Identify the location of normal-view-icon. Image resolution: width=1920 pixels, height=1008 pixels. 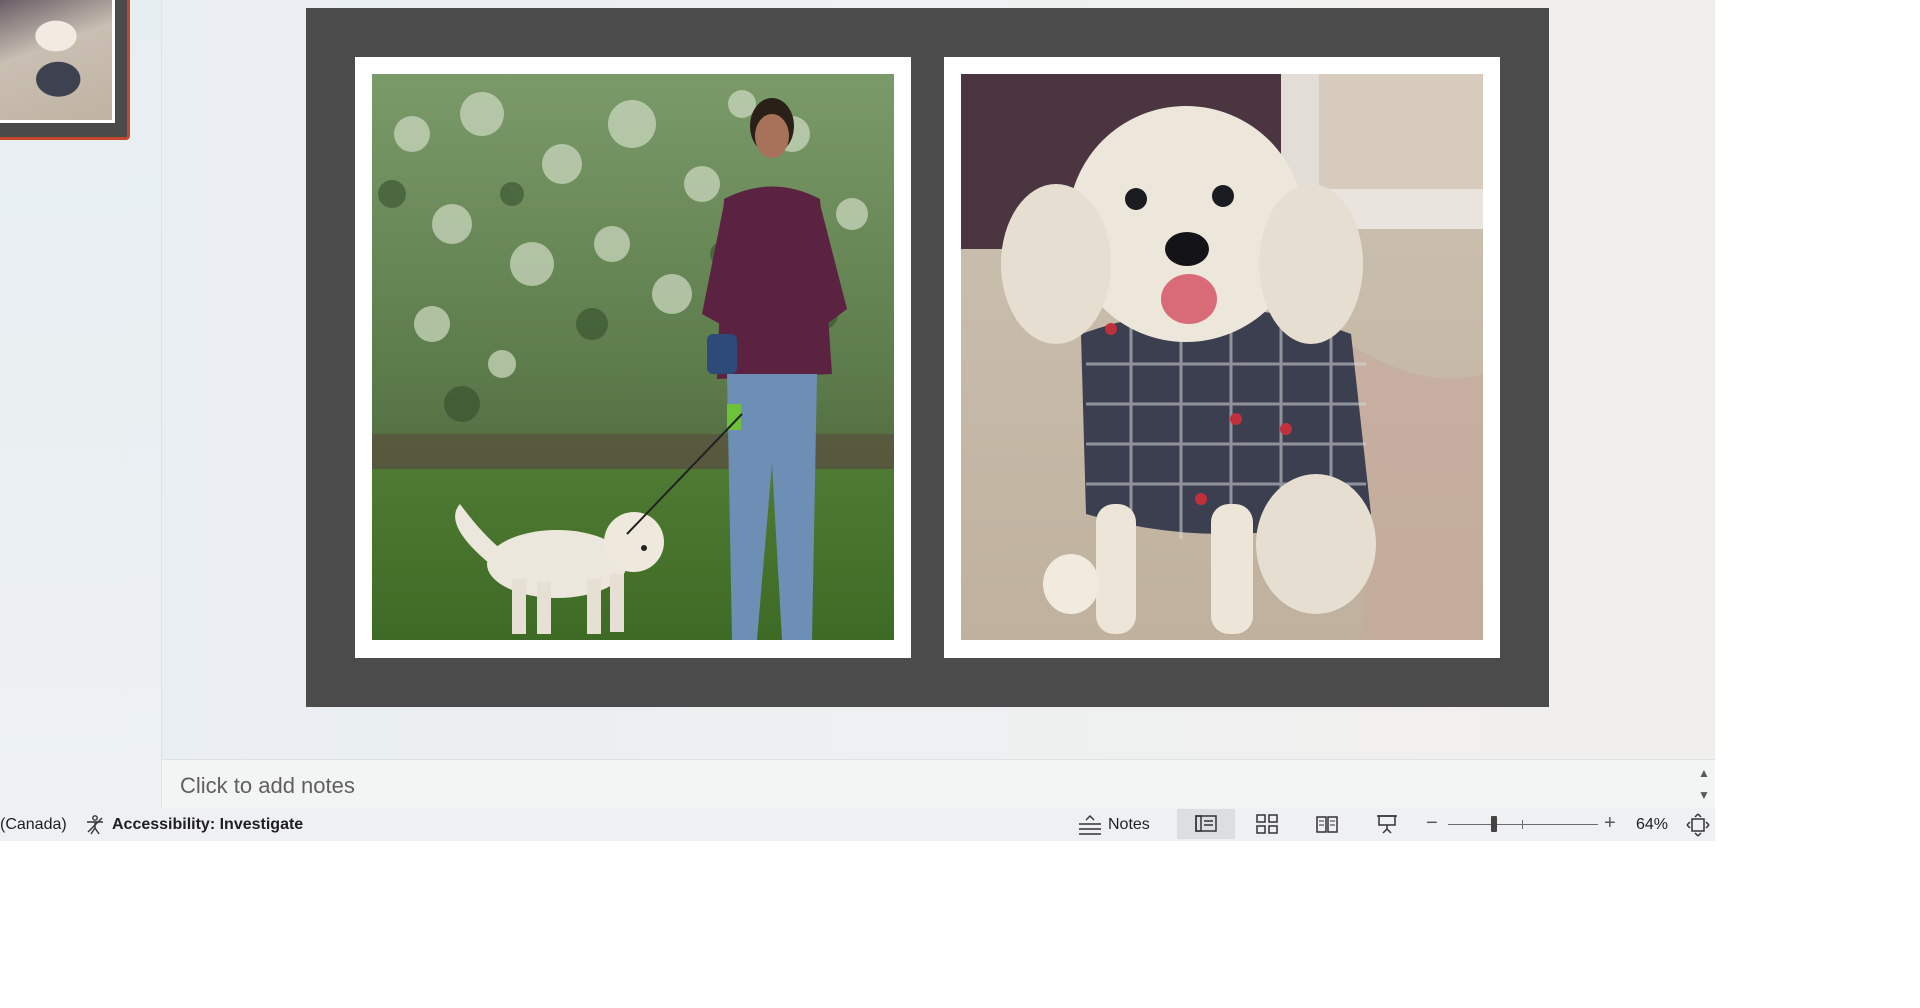
(1206, 823).